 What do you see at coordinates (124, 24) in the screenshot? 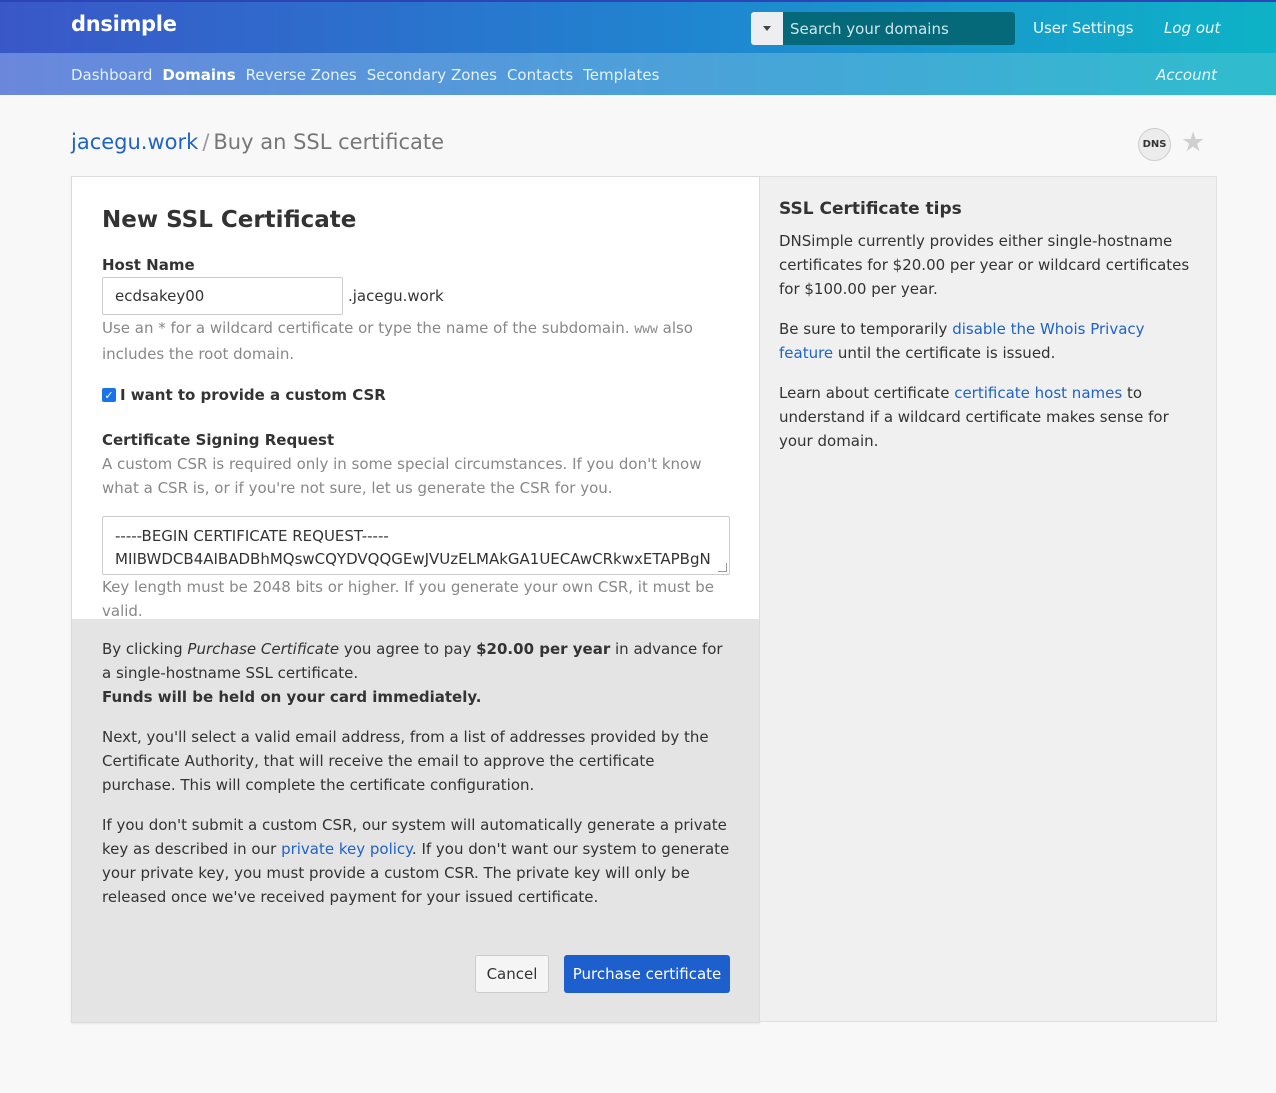
I see `dnsimple-logo: dnsimple` at bounding box center [124, 24].